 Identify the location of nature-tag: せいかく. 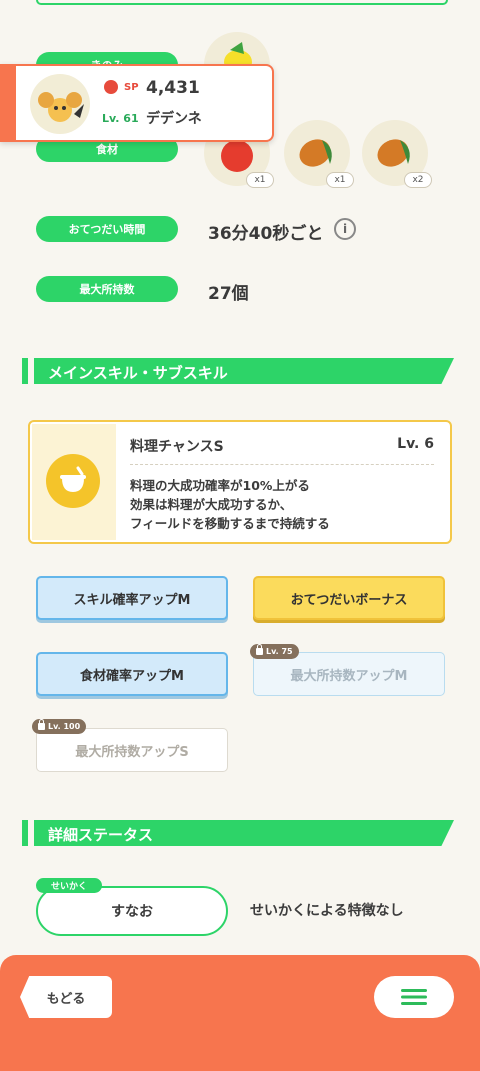
(69, 885).